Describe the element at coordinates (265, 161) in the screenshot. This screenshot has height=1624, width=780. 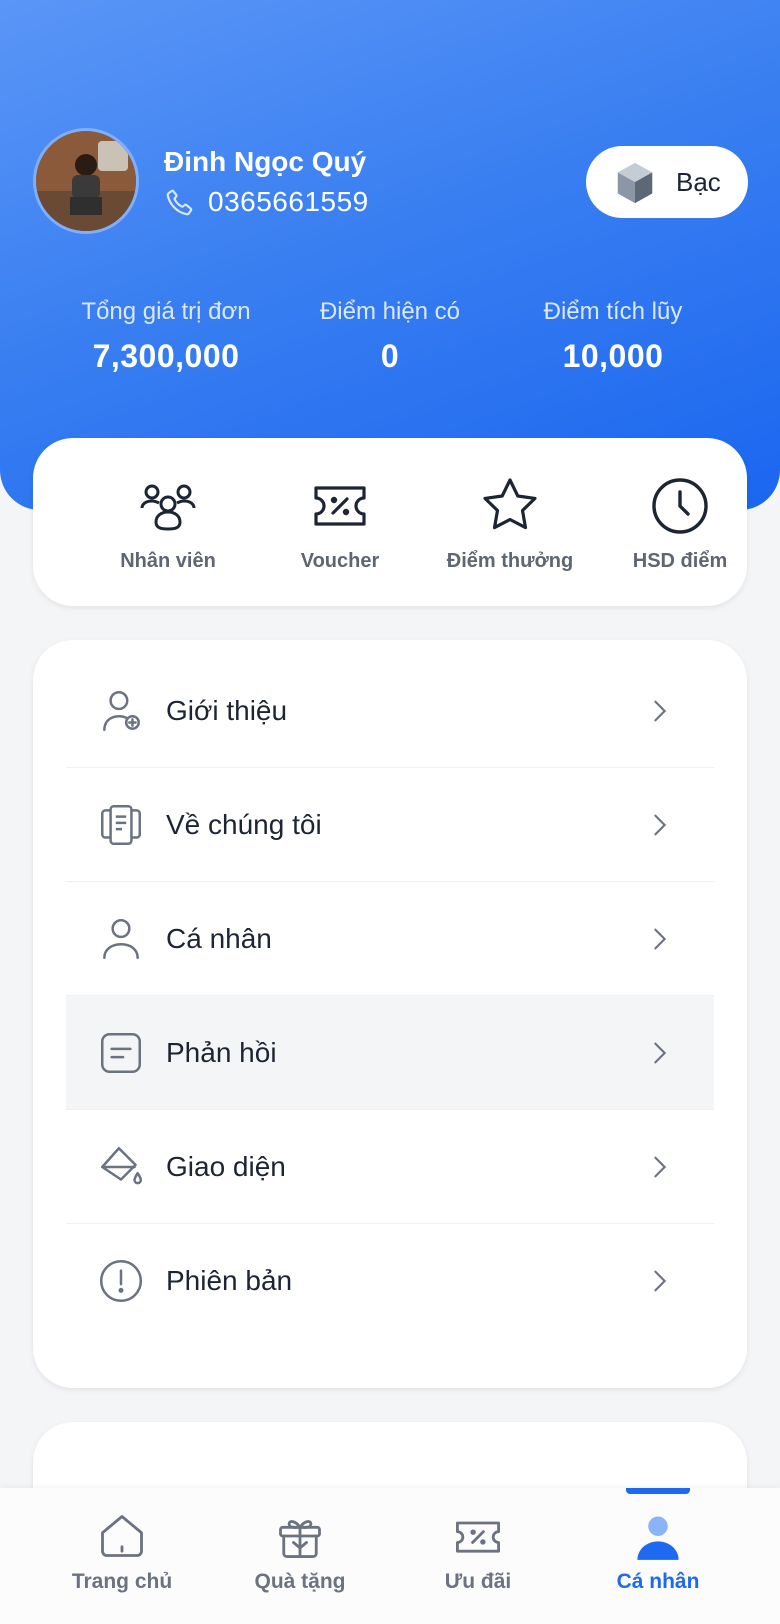
I see `user-name: Đinh Ngọc Quý` at that location.